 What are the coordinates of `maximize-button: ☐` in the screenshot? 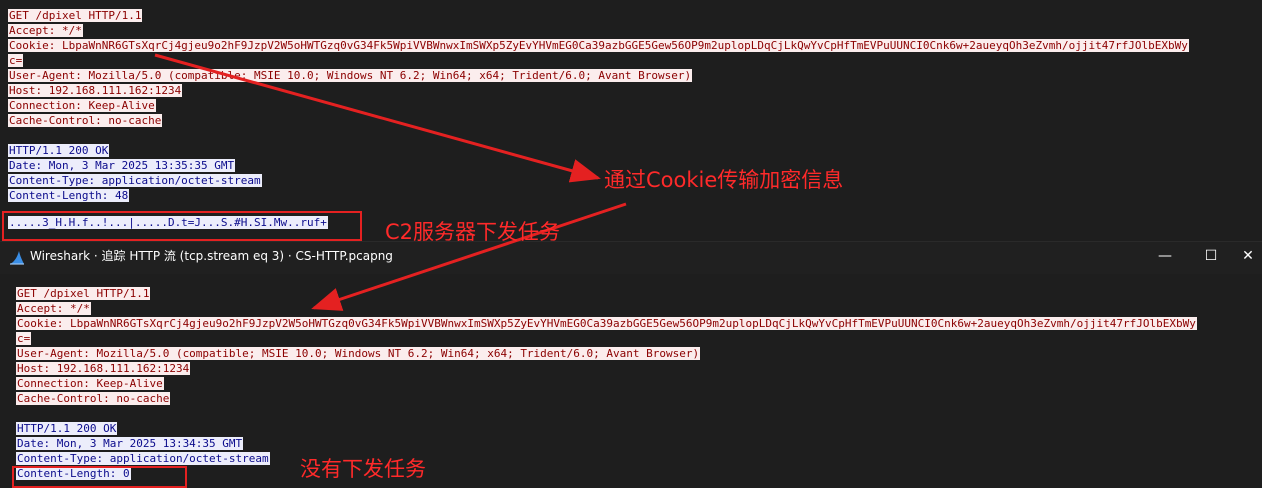 It's located at (1211, 256).